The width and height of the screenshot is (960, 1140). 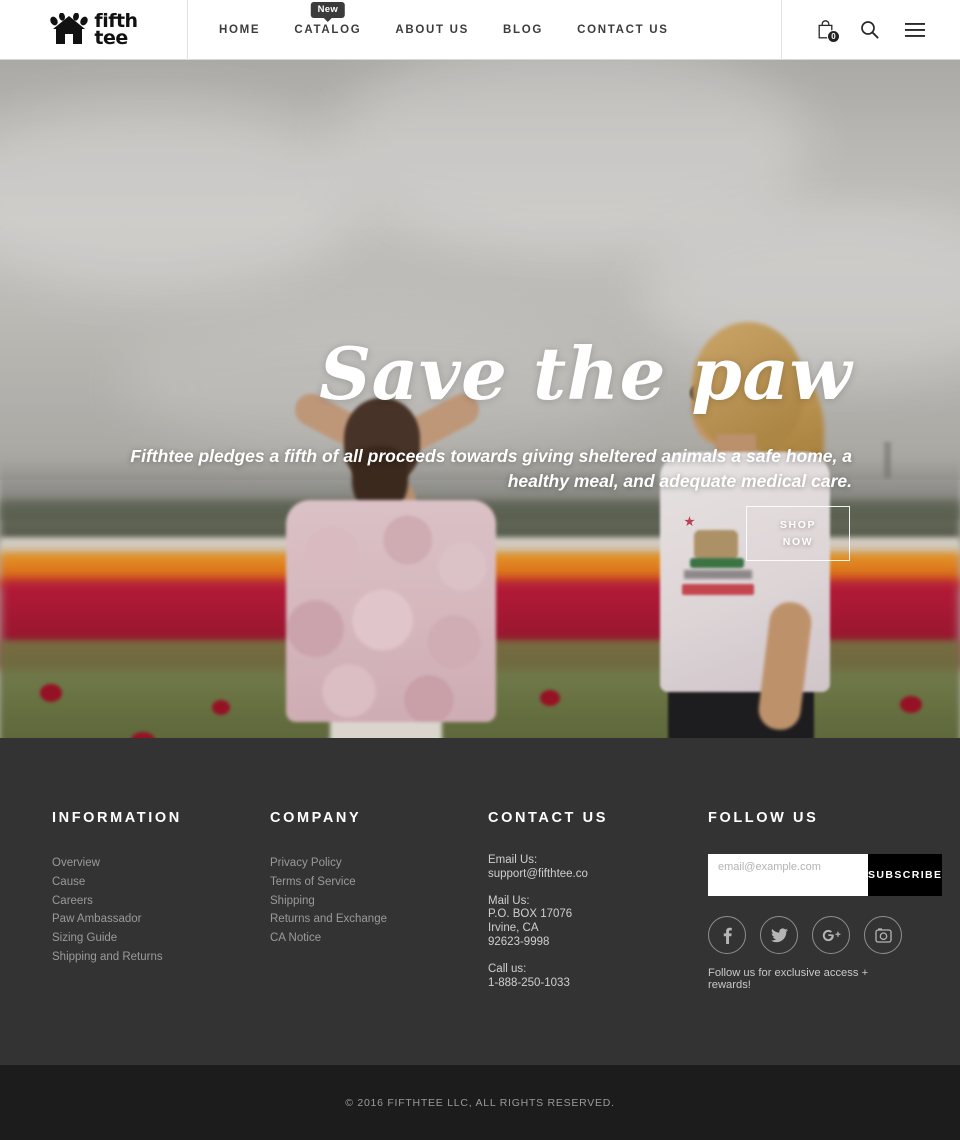 I want to click on shop-now-button: SHOP NOW, so click(x=798, y=533).